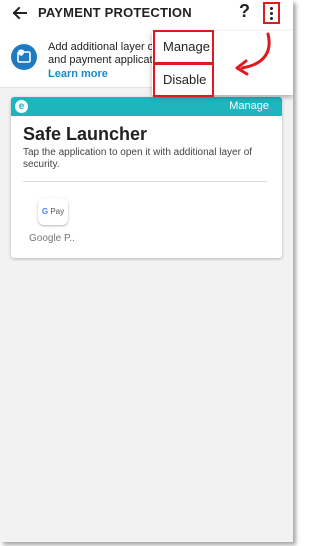 This screenshot has width=320, height=546. What do you see at coordinates (85, 134) in the screenshot?
I see `card-title: Safe Launcher` at bounding box center [85, 134].